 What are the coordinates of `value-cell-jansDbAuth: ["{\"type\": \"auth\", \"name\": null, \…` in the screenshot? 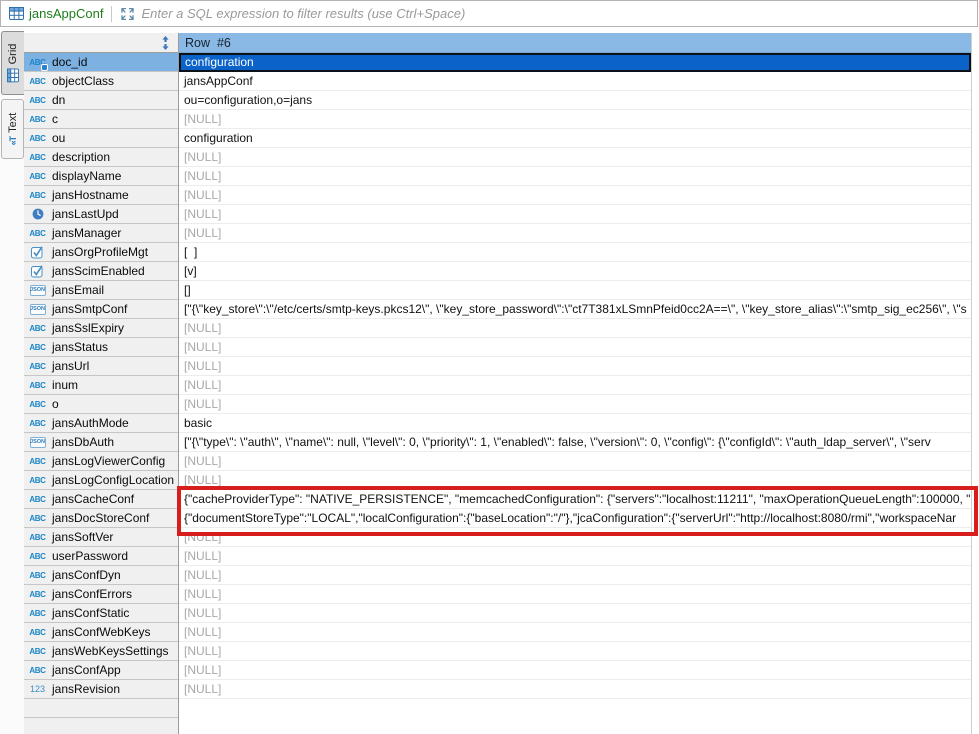 It's located at (575, 442).